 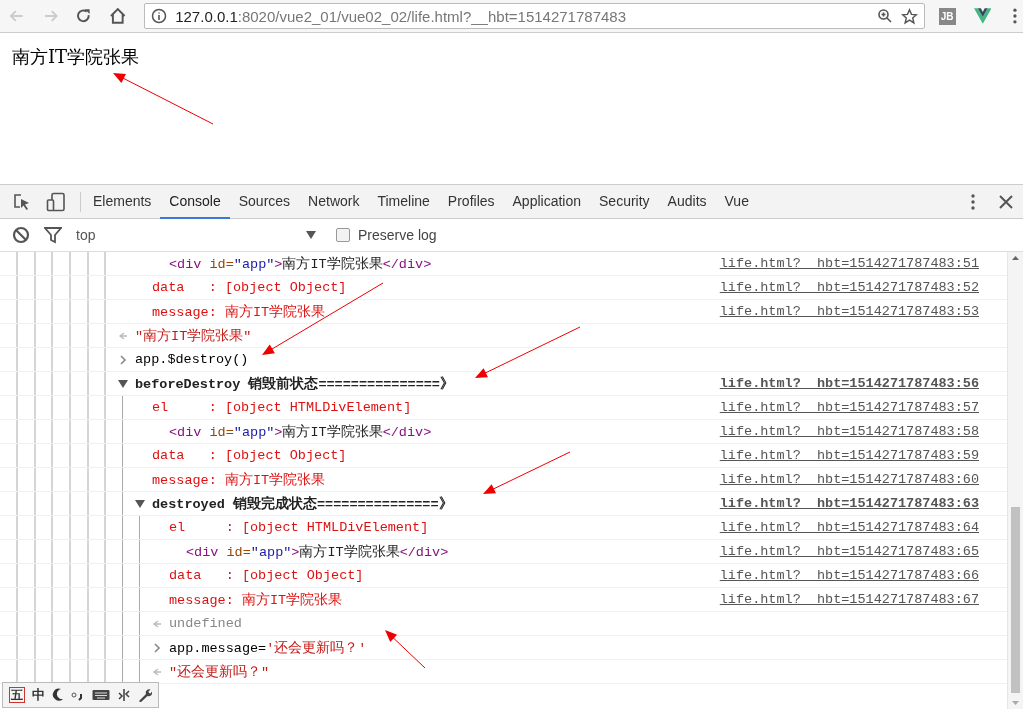 I want to click on devtools-tab: Audits, so click(x=687, y=202).